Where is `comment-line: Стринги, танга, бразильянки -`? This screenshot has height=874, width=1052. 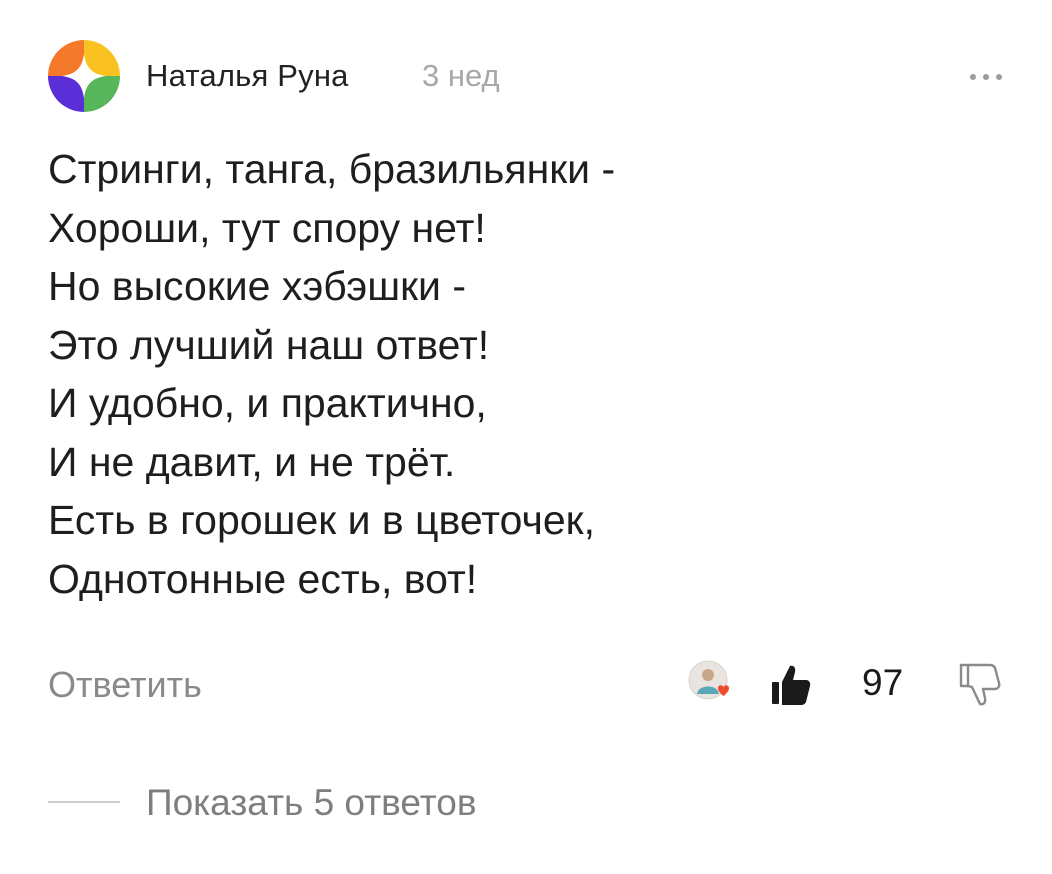
comment-line: Стринги, танга, бразильянки - is located at coordinates (332, 169).